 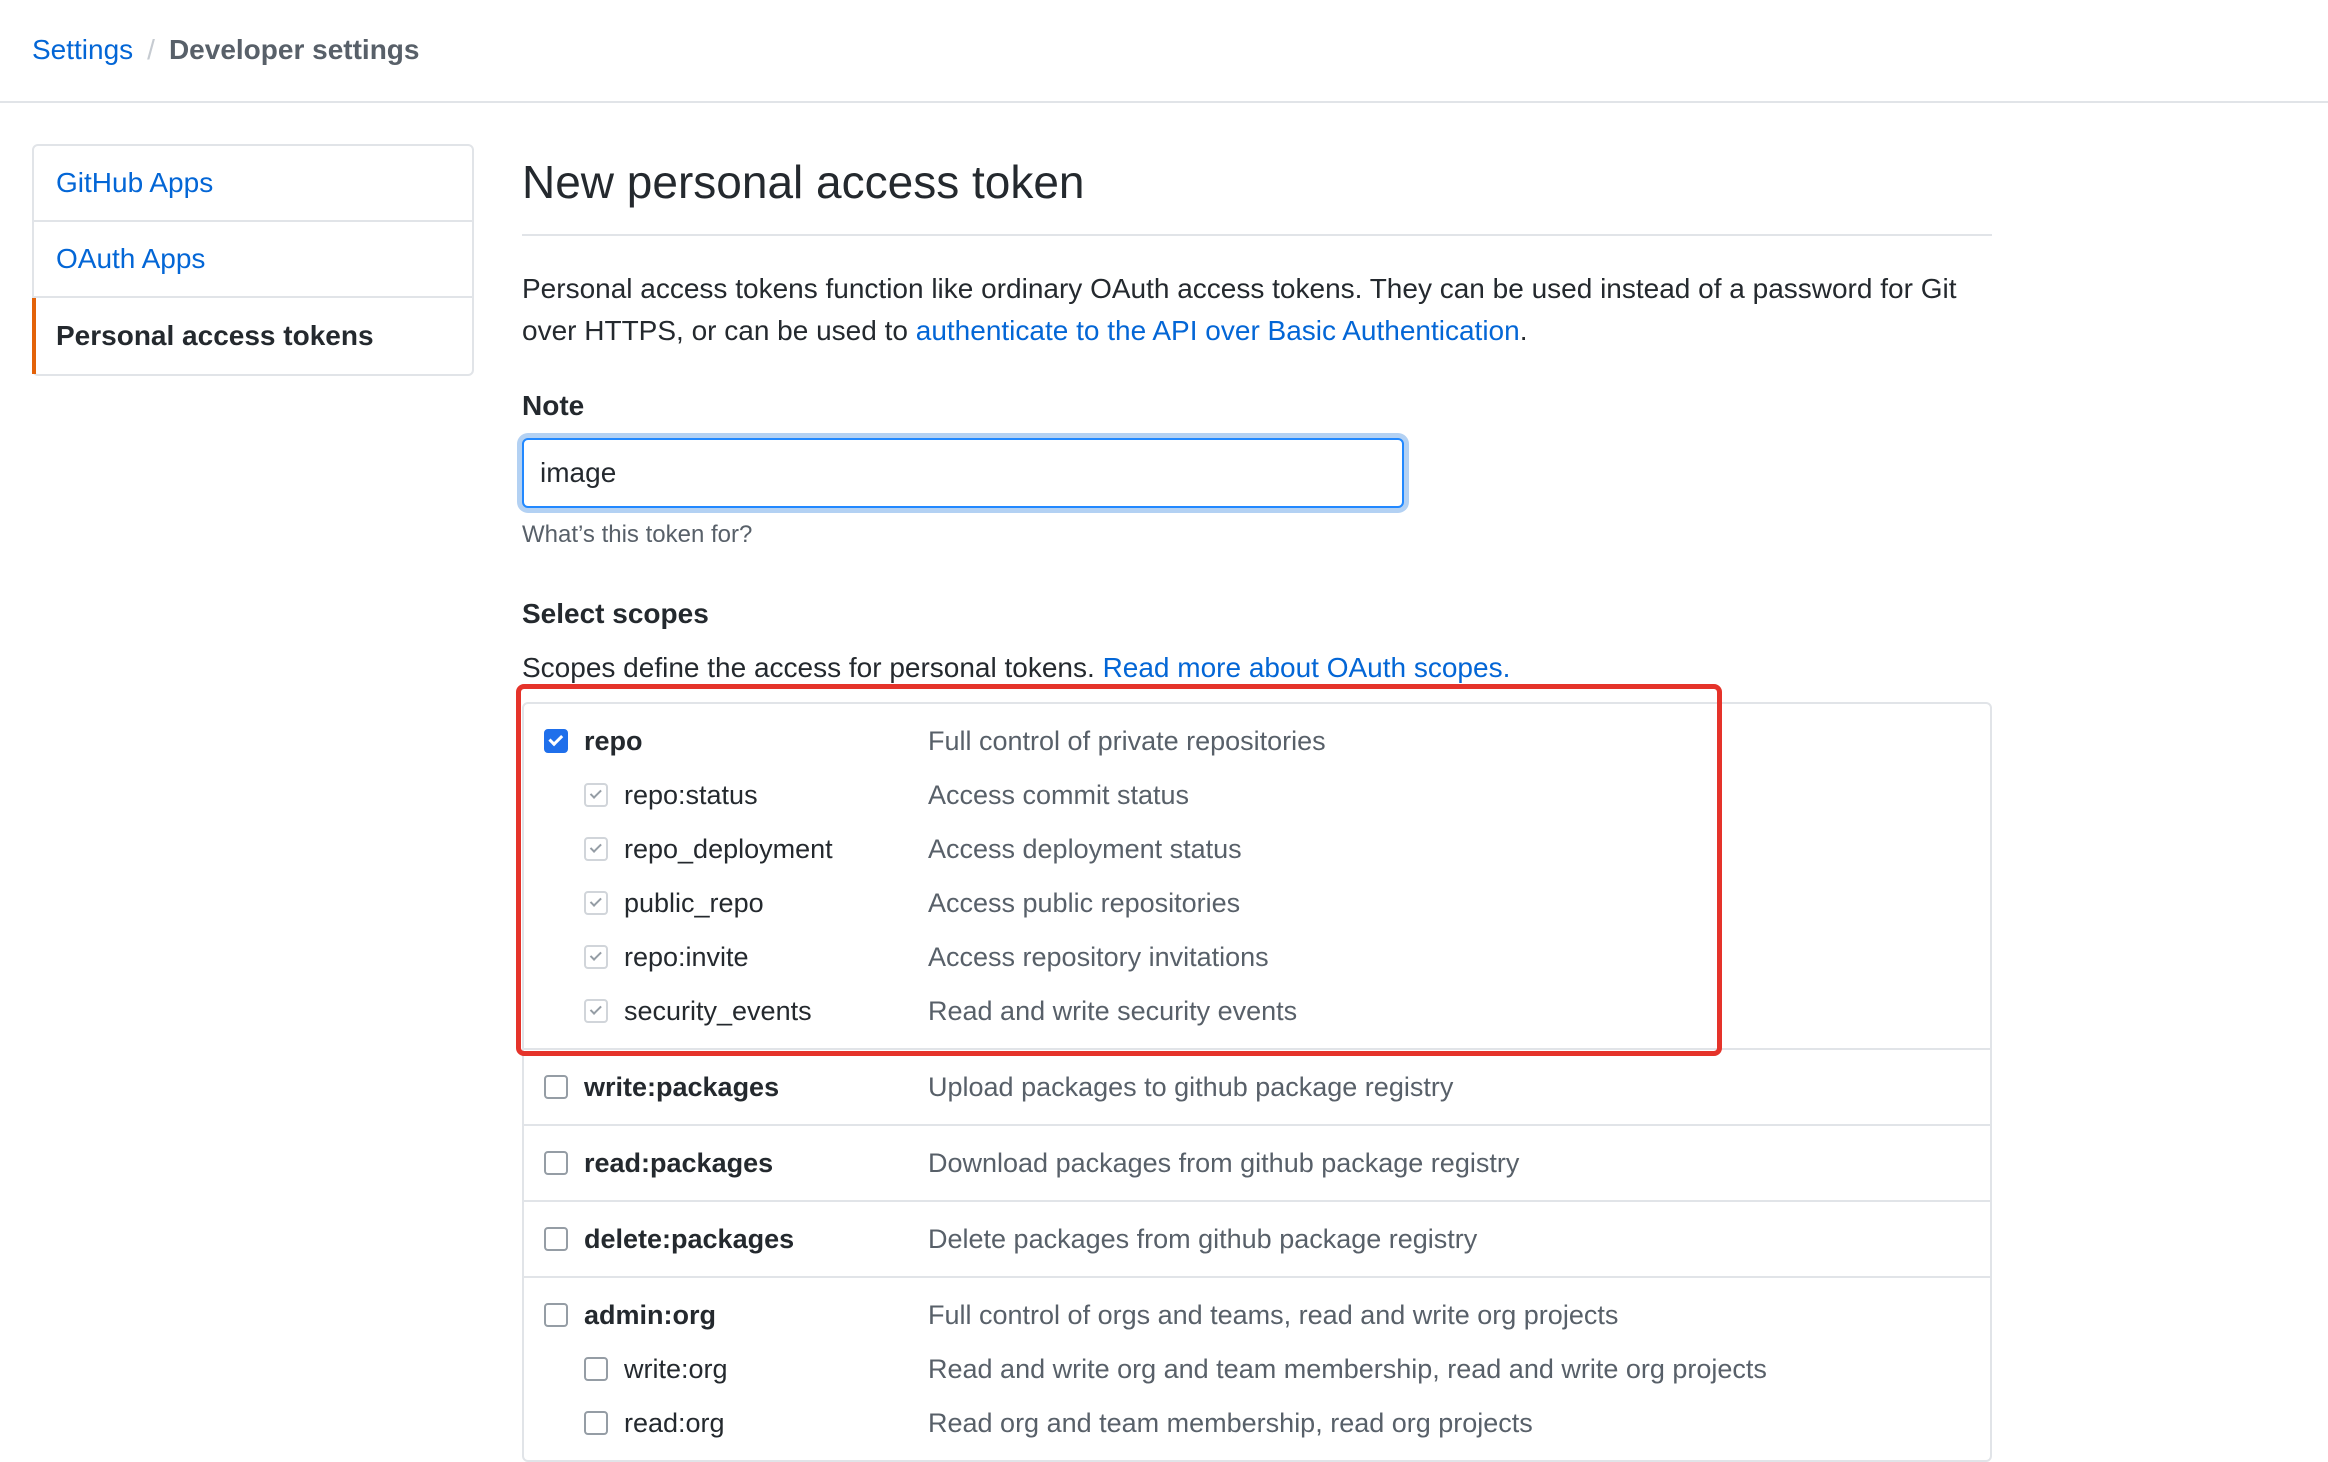 I want to click on scope-row: public_repo Access public repositories, so click(x=1257, y=903).